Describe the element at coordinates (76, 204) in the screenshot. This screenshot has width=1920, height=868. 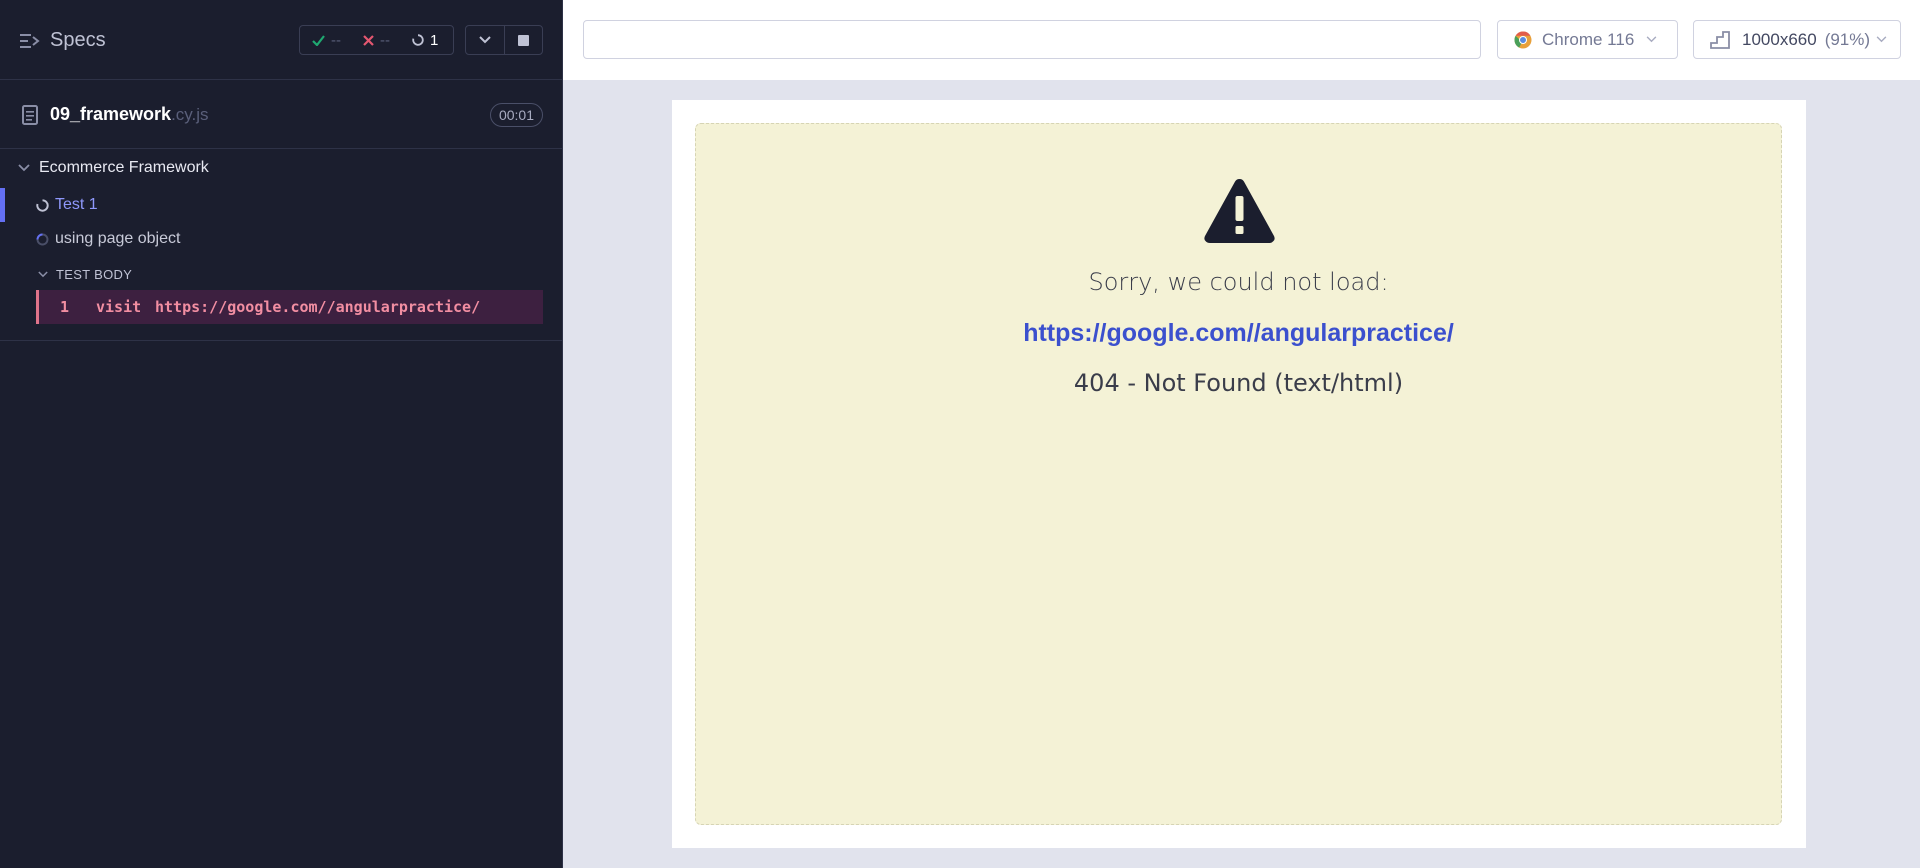
I see `test-title: Test 1` at that location.